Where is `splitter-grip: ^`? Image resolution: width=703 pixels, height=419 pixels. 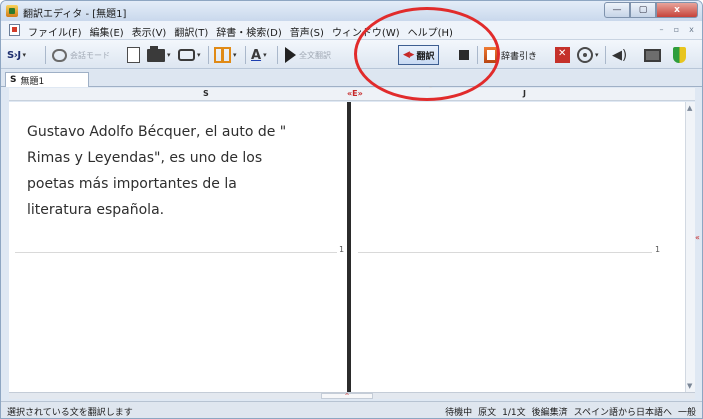 splitter-grip: ^ is located at coordinates (347, 396).